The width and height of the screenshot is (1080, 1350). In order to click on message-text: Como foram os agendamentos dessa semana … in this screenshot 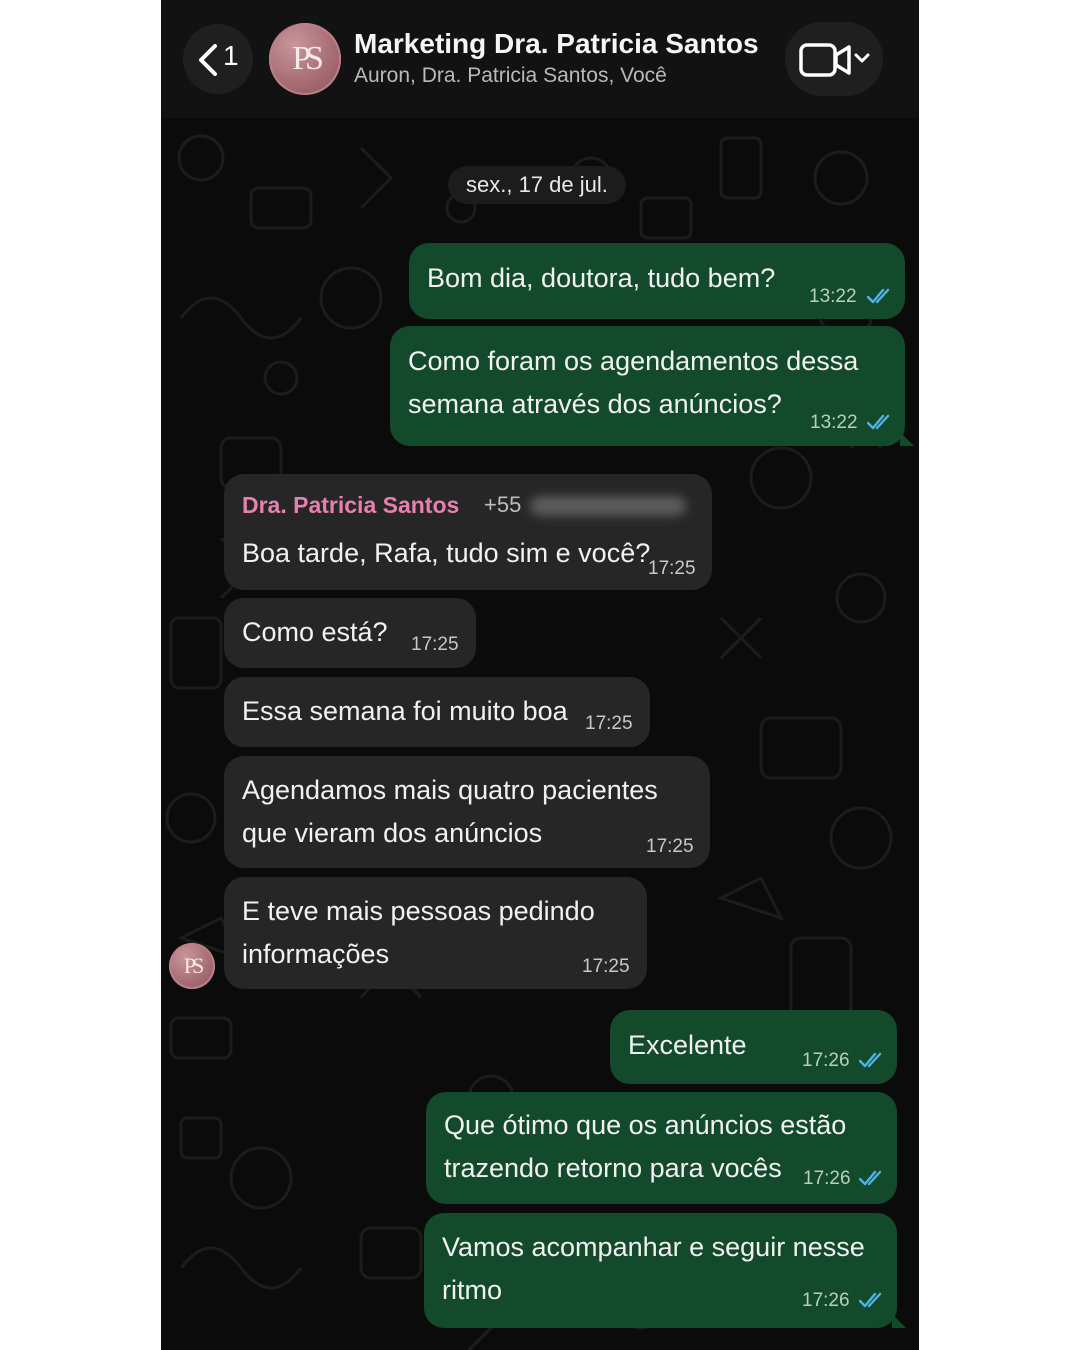, I will do `click(633, 382)`.